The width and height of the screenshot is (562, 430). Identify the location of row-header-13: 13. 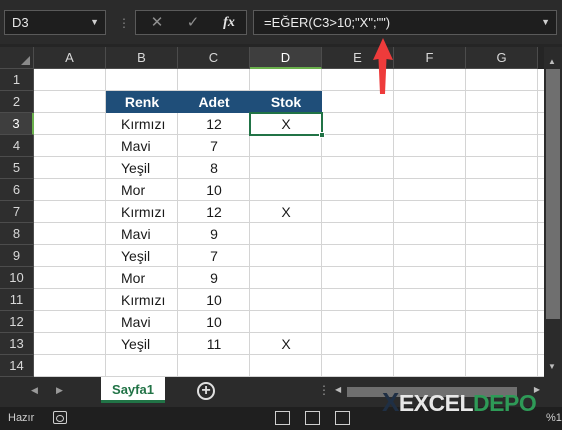
(17, 344).